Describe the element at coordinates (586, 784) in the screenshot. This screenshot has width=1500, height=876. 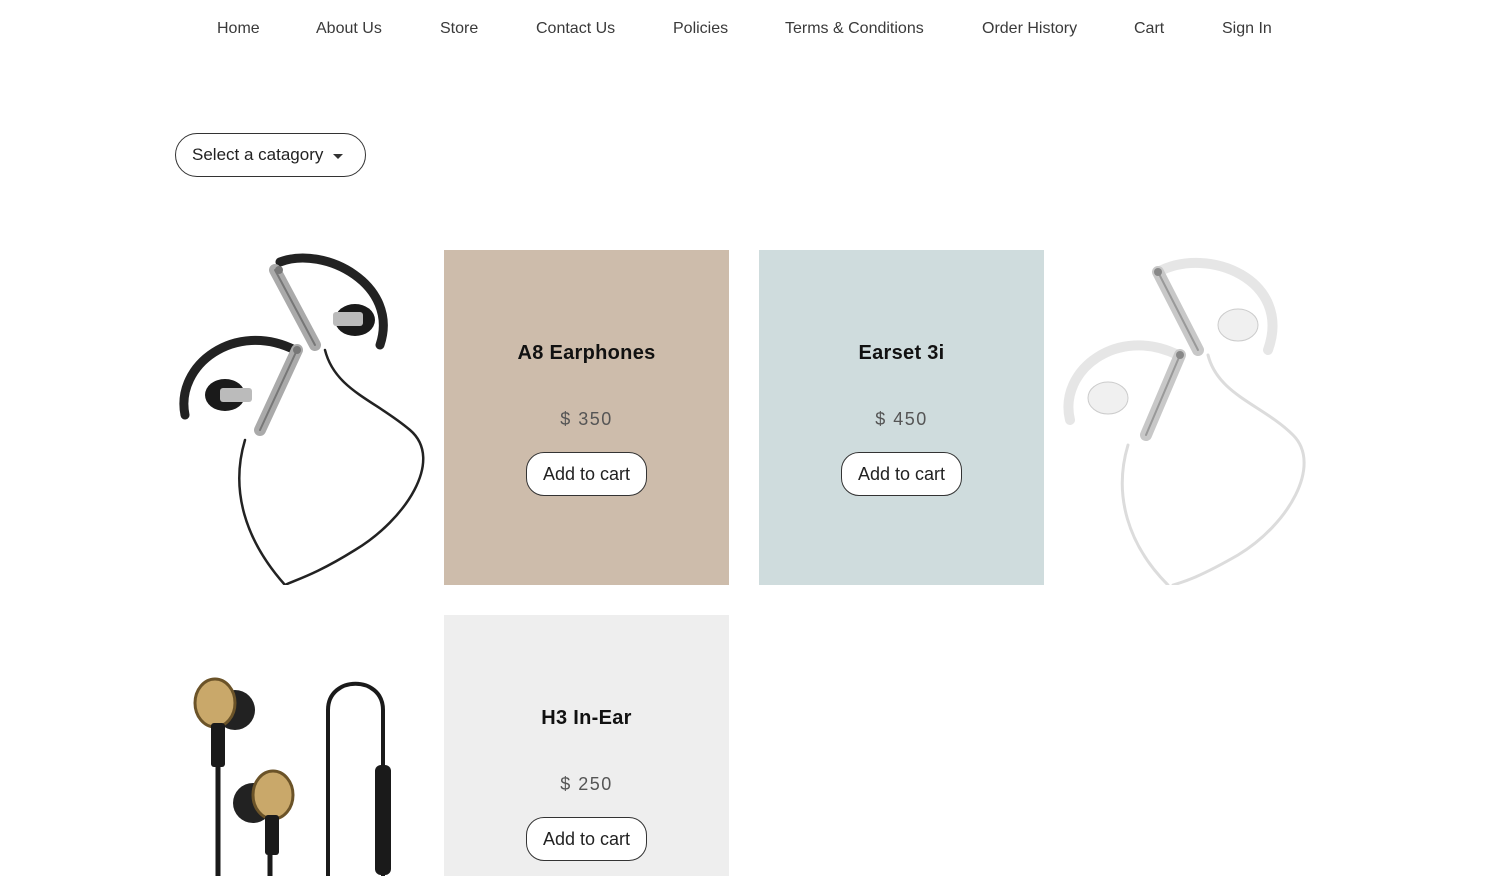
I see `product-price: $ 250` at that location.